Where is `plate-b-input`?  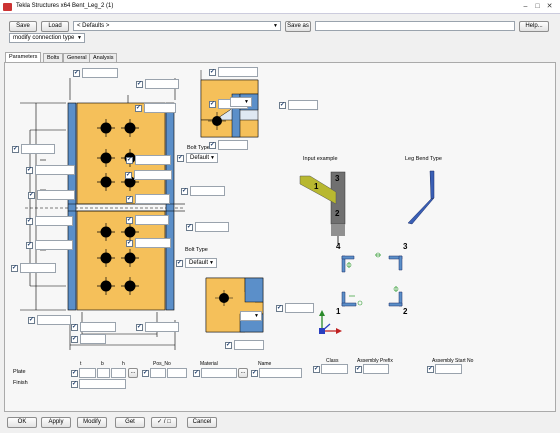 plate-b-input is located at coordinates (103, 373).